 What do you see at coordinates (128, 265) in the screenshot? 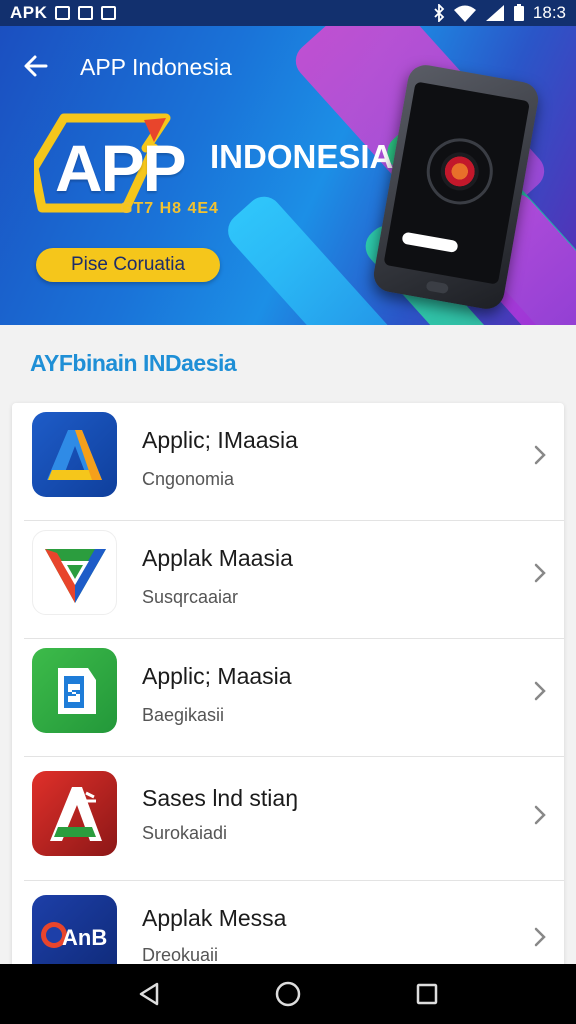
I see `promo-button: Pise Coruatia` at bounding box center [128, 265].